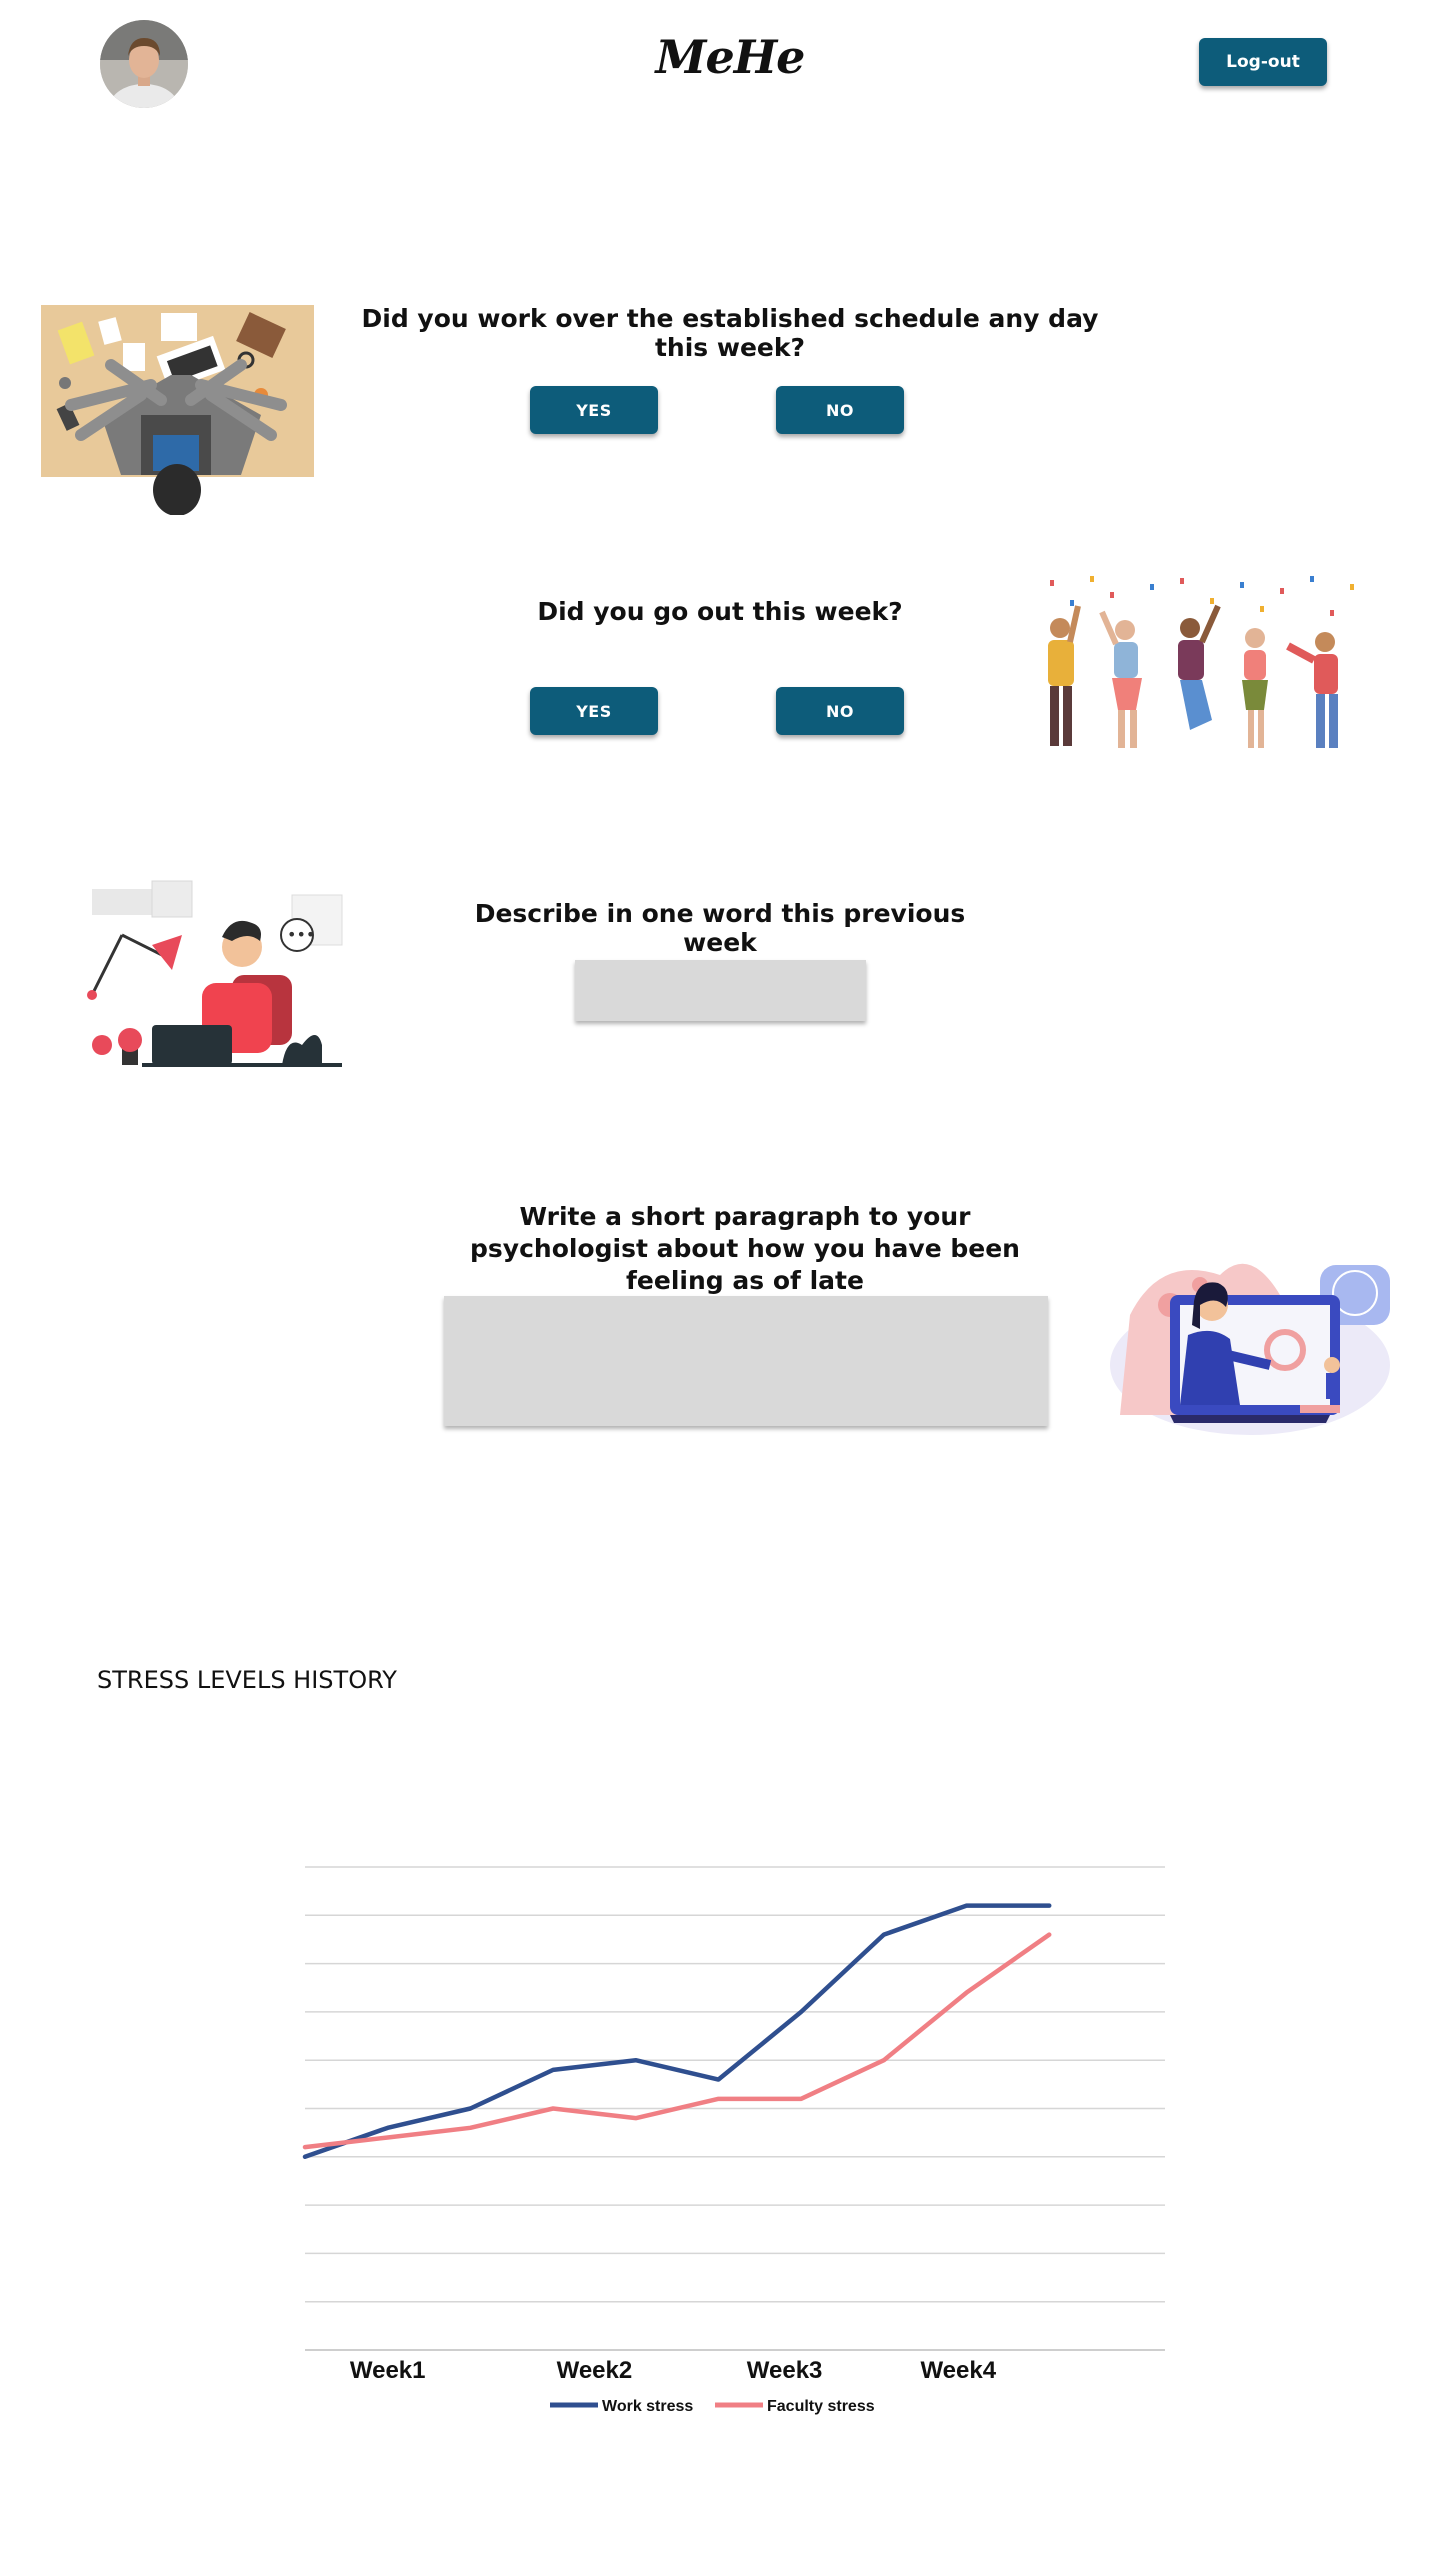  I want to click on question-went-out: Did you go out this week?, so click(720, 611).